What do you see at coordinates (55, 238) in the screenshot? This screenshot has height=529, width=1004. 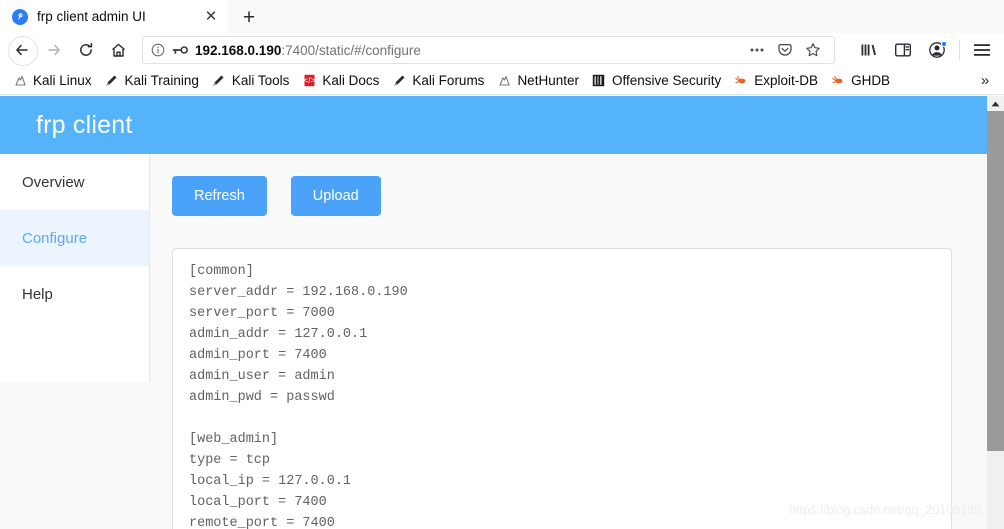 I see `sidebar-item-label: Configure` at bounding box center [55, 238].